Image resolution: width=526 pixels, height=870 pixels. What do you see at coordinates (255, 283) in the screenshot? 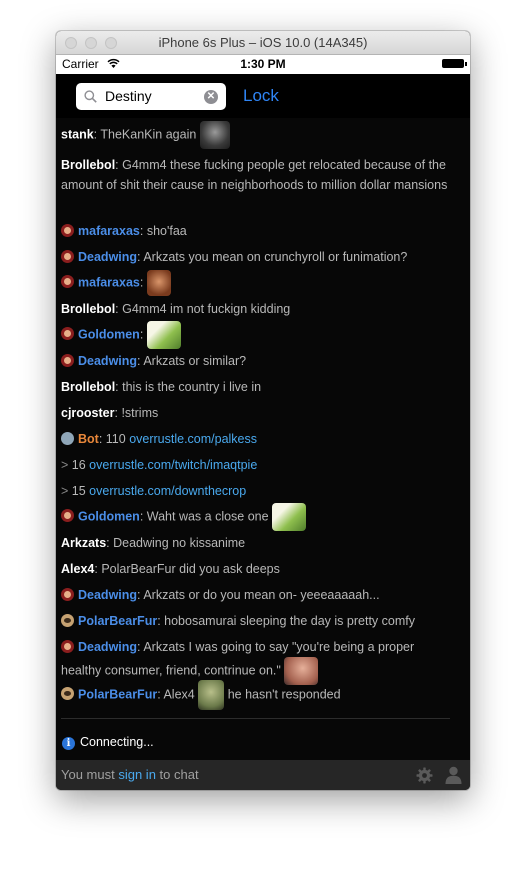
I see `chat-message: mafaraxas:` at bounding box center [255, 283].